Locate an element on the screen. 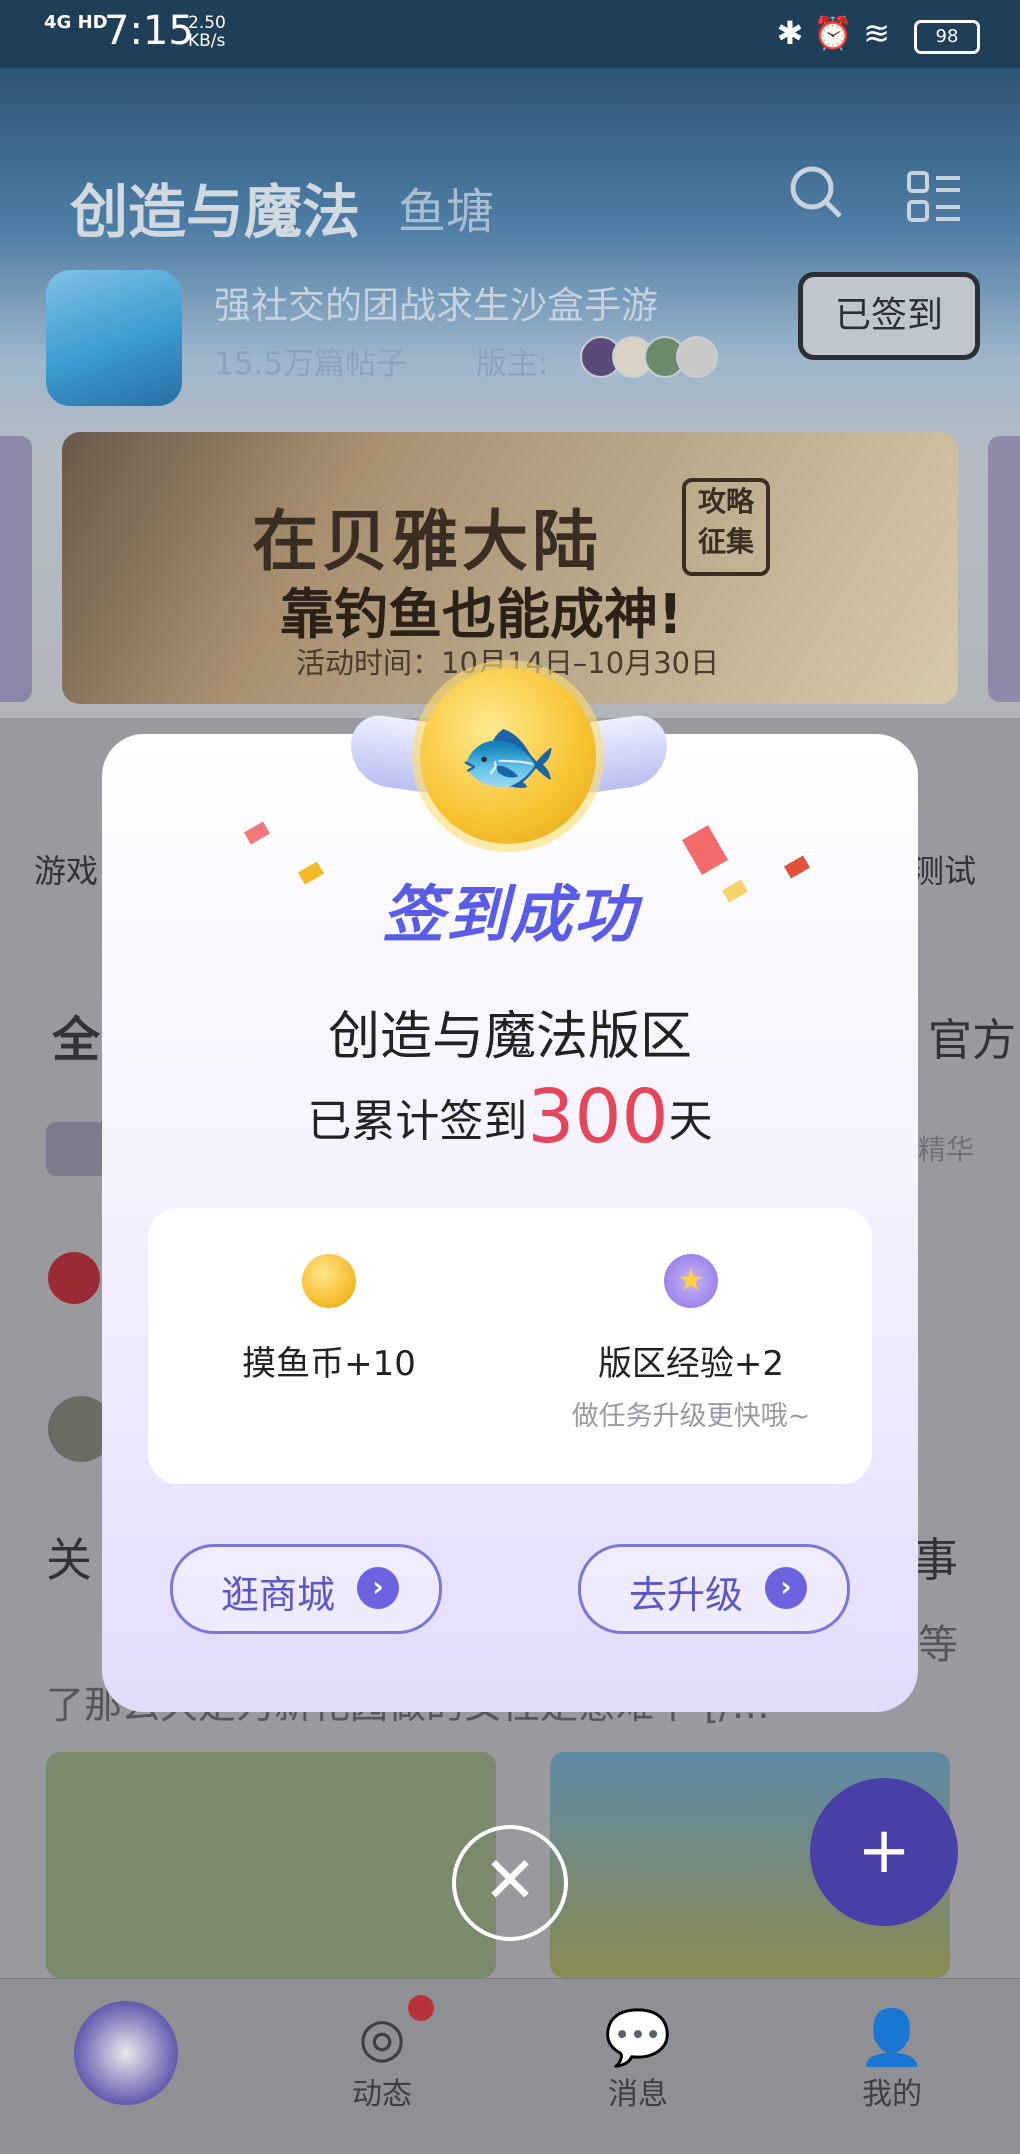 The image size is (1020, 2154). create-post-button: + is located at coordinates (884, 1852).